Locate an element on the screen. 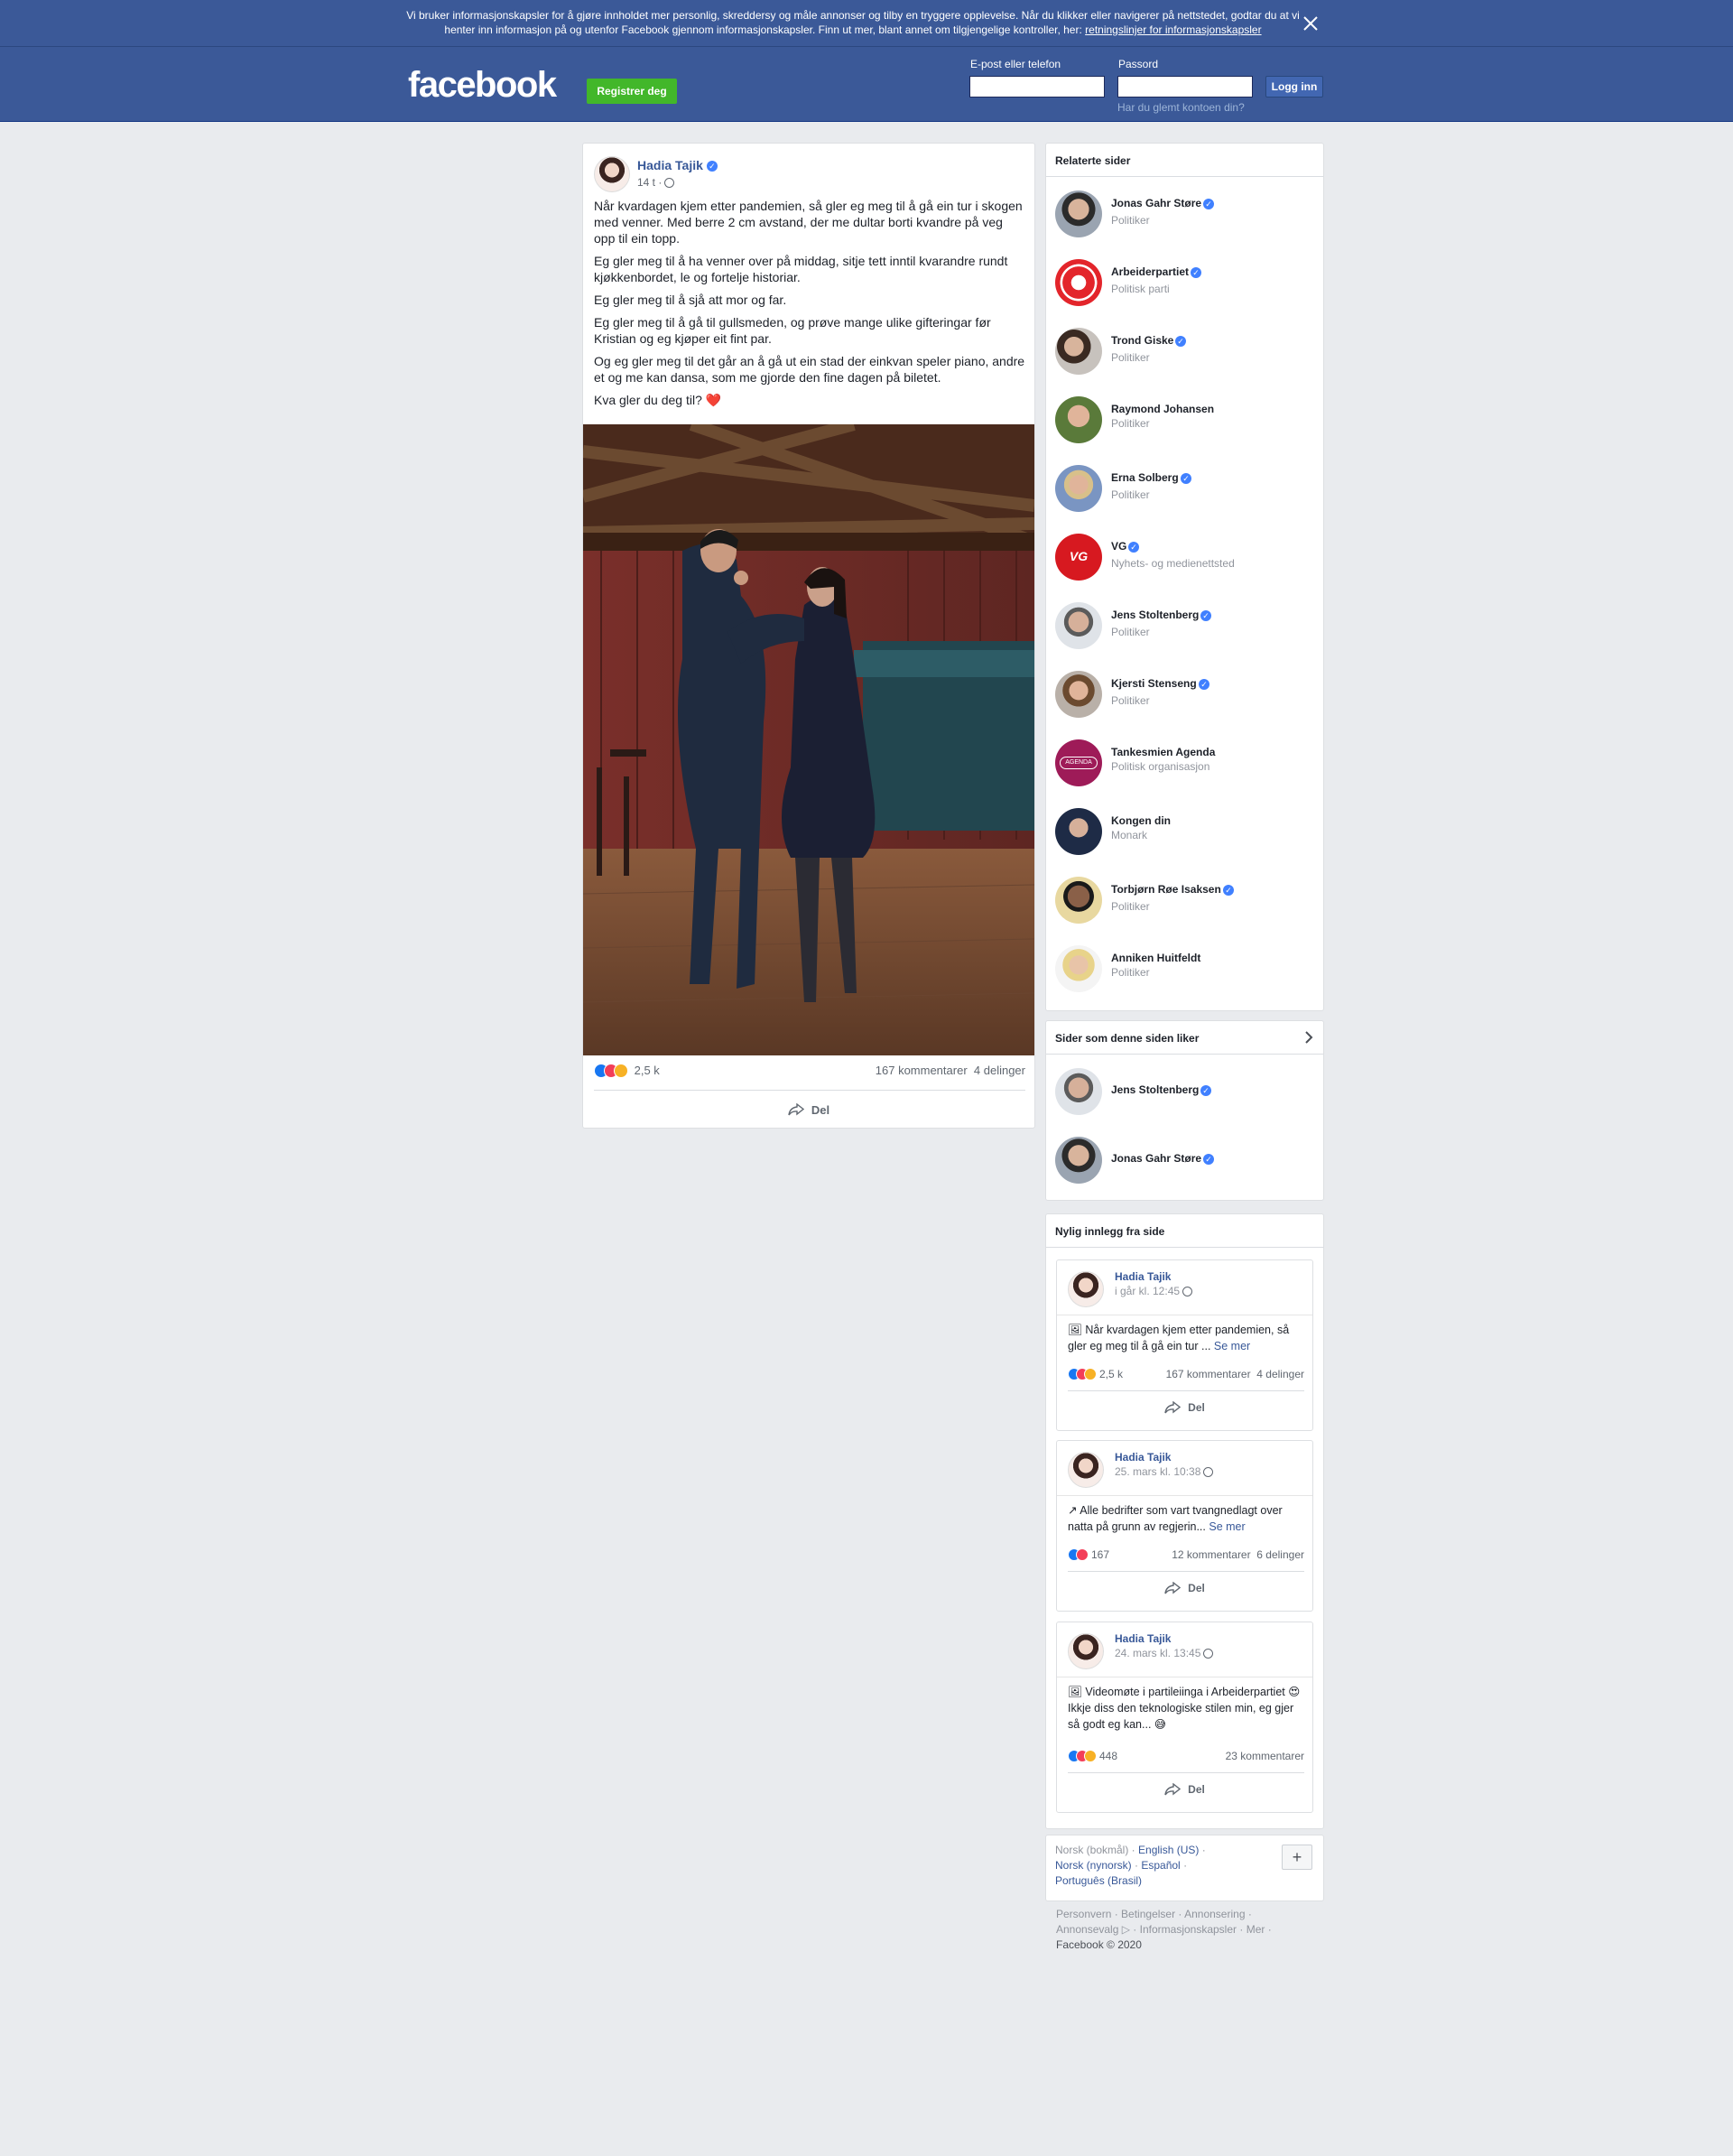 The image size is (1733, 2156). add-language-button: + is located at coordinates (1297, 1858).